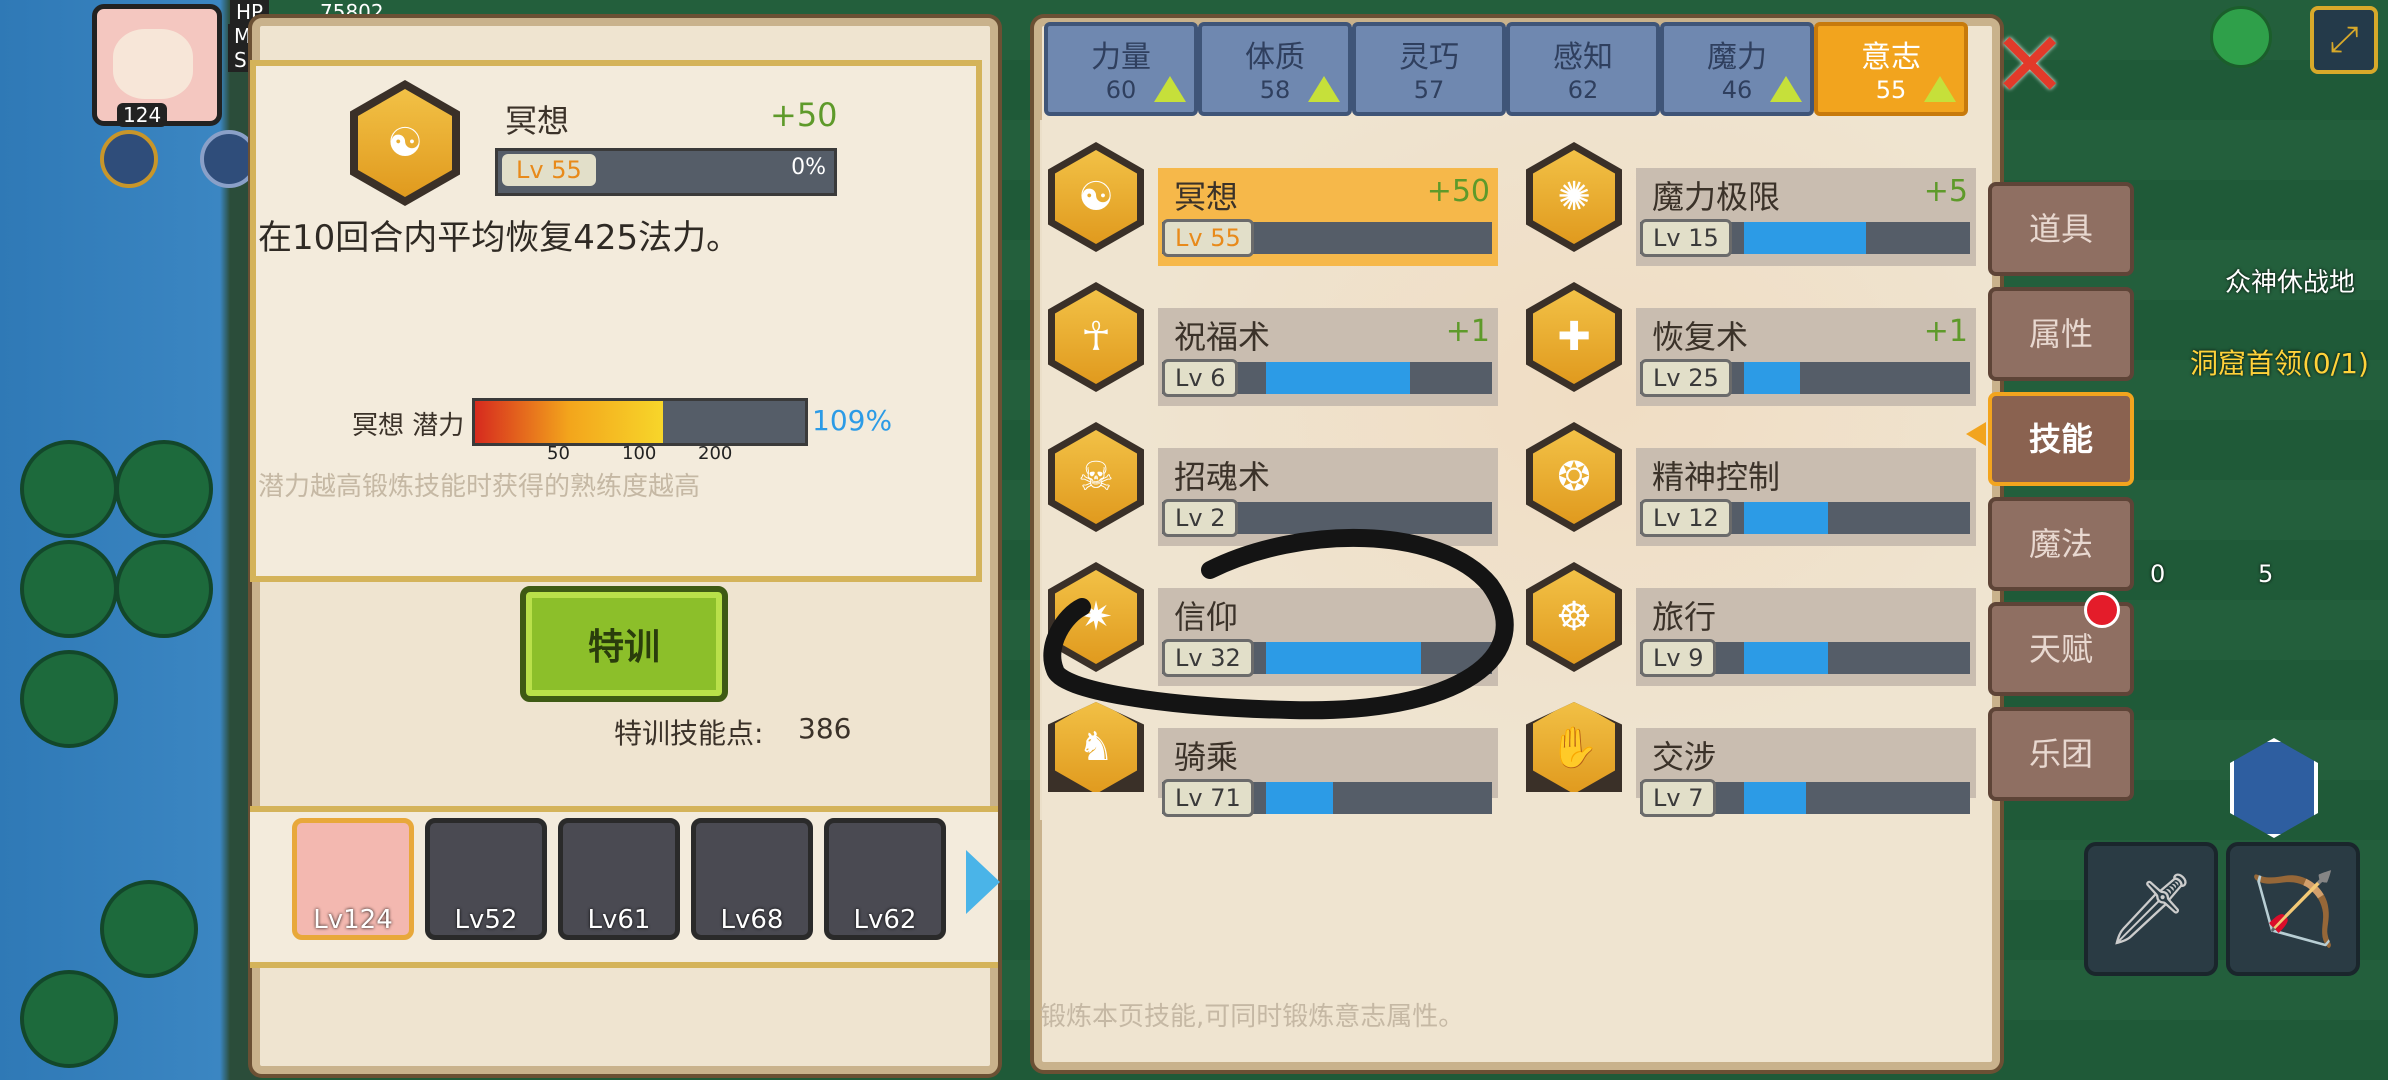 The height and width of the screenshot is (1080, 2388). I want to click on skill-progress-bar: Lv 9, so click(1805, 658).